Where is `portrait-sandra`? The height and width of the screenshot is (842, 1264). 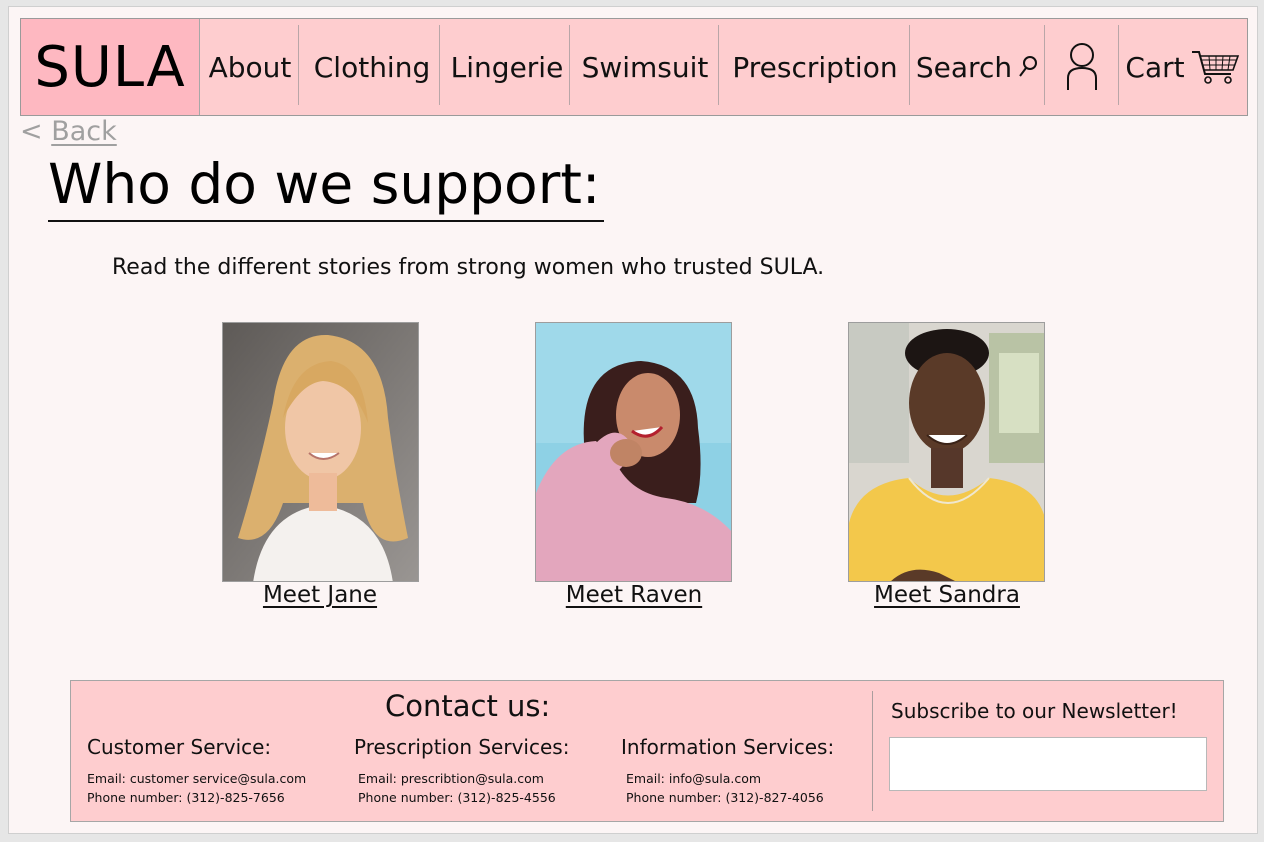
portrait-sandra is located at coordinates (946, 452).